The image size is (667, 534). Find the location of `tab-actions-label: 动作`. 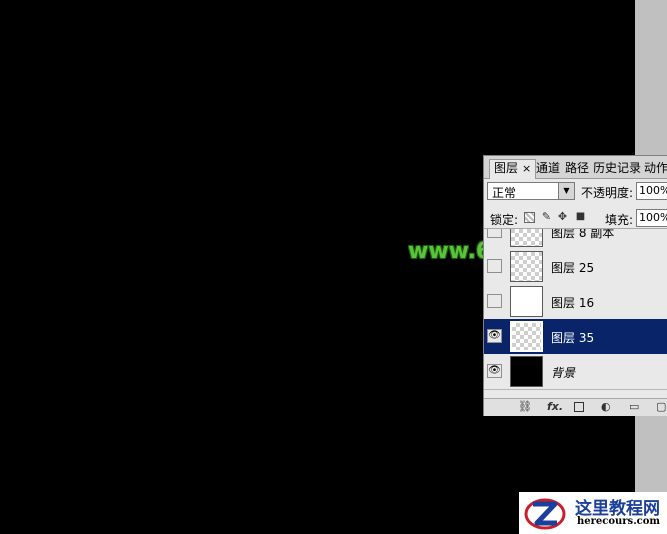

tab-actions-label: 动作 is located at coordinates (655, 168).